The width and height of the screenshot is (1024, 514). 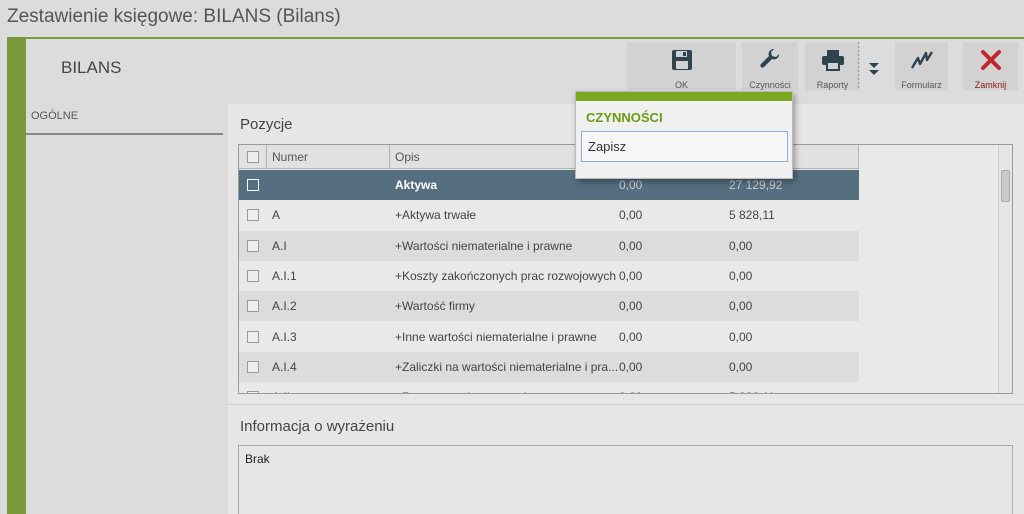 I want to click on actions-label: Czynności, so click(x=770, y=85).